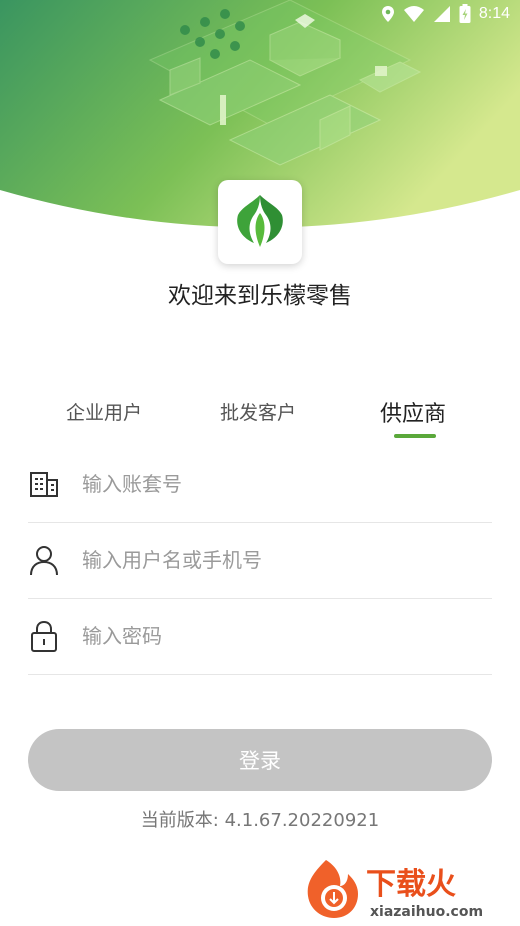  What do you see at coordinates (387, 14) in the screenshot?
I see `location-icon` at bounding box center [387, 14].